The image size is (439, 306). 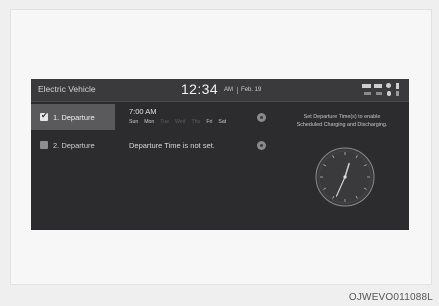 I want to click on figure-code: OJWEVO011088L, so click(x=390, y=297).